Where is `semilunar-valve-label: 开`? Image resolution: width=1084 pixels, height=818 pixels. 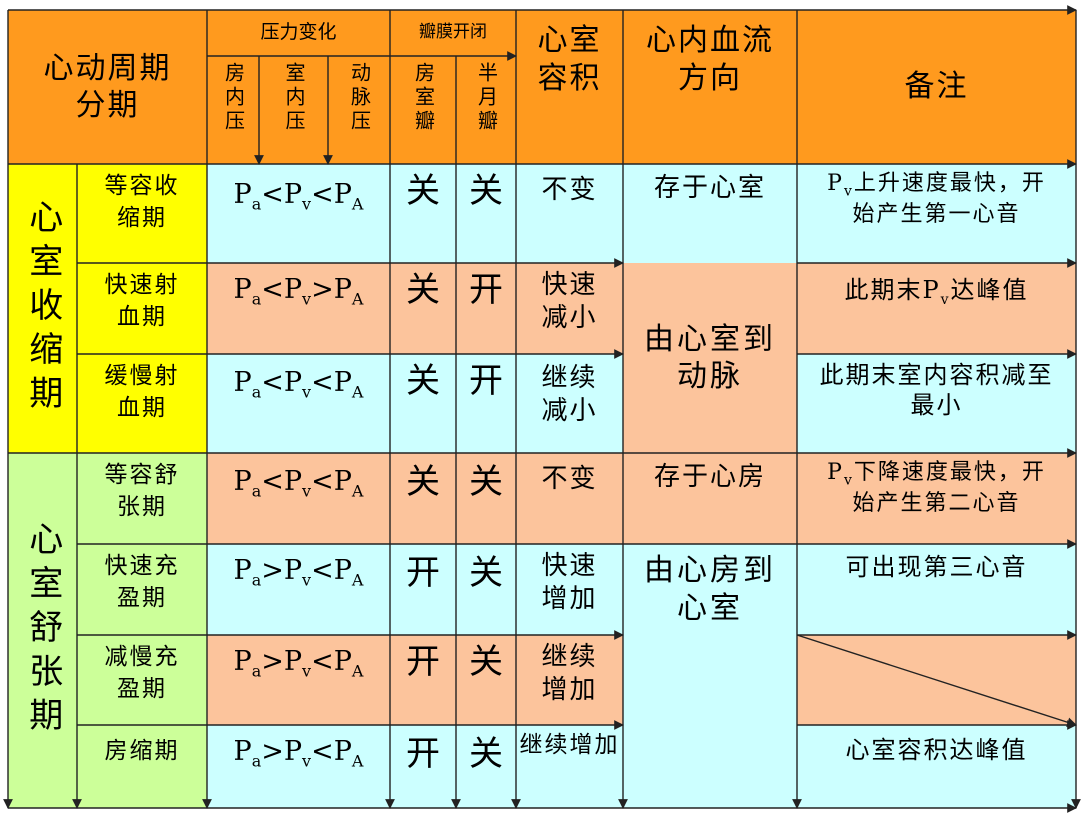
semilunar-valve-label: 开 is located at coordinates (486, 381).